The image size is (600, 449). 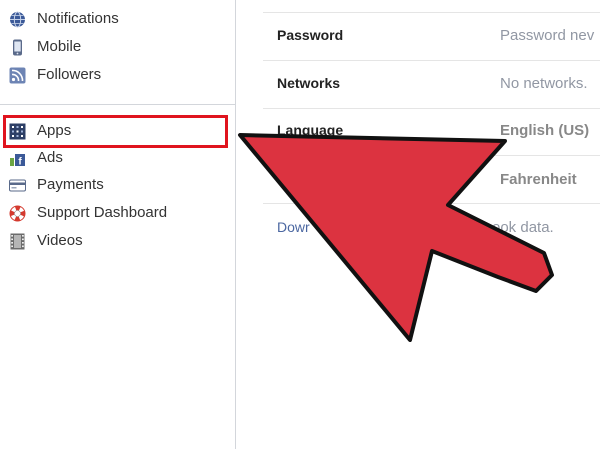 What do you see at coordinates (17, 213) in the screenshot?
I see `life-ring-icon` at bounding box center [17, 213].